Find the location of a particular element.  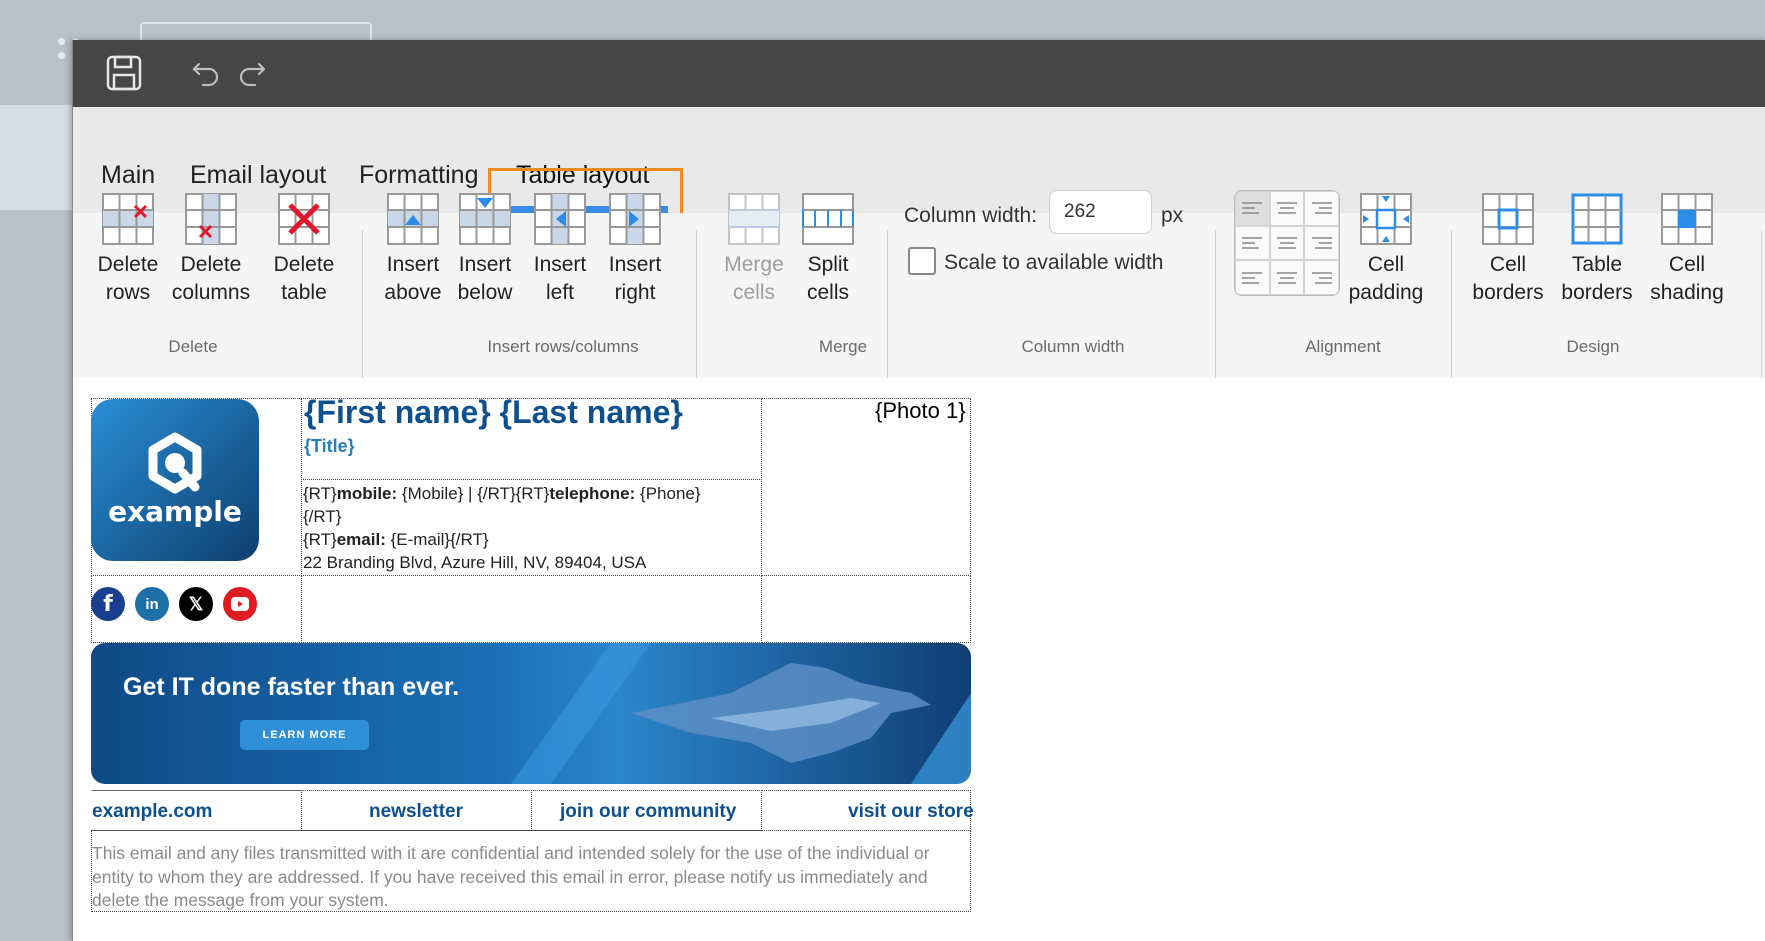

delete-table-label-1: Delete is located at coordinates (304, 264).